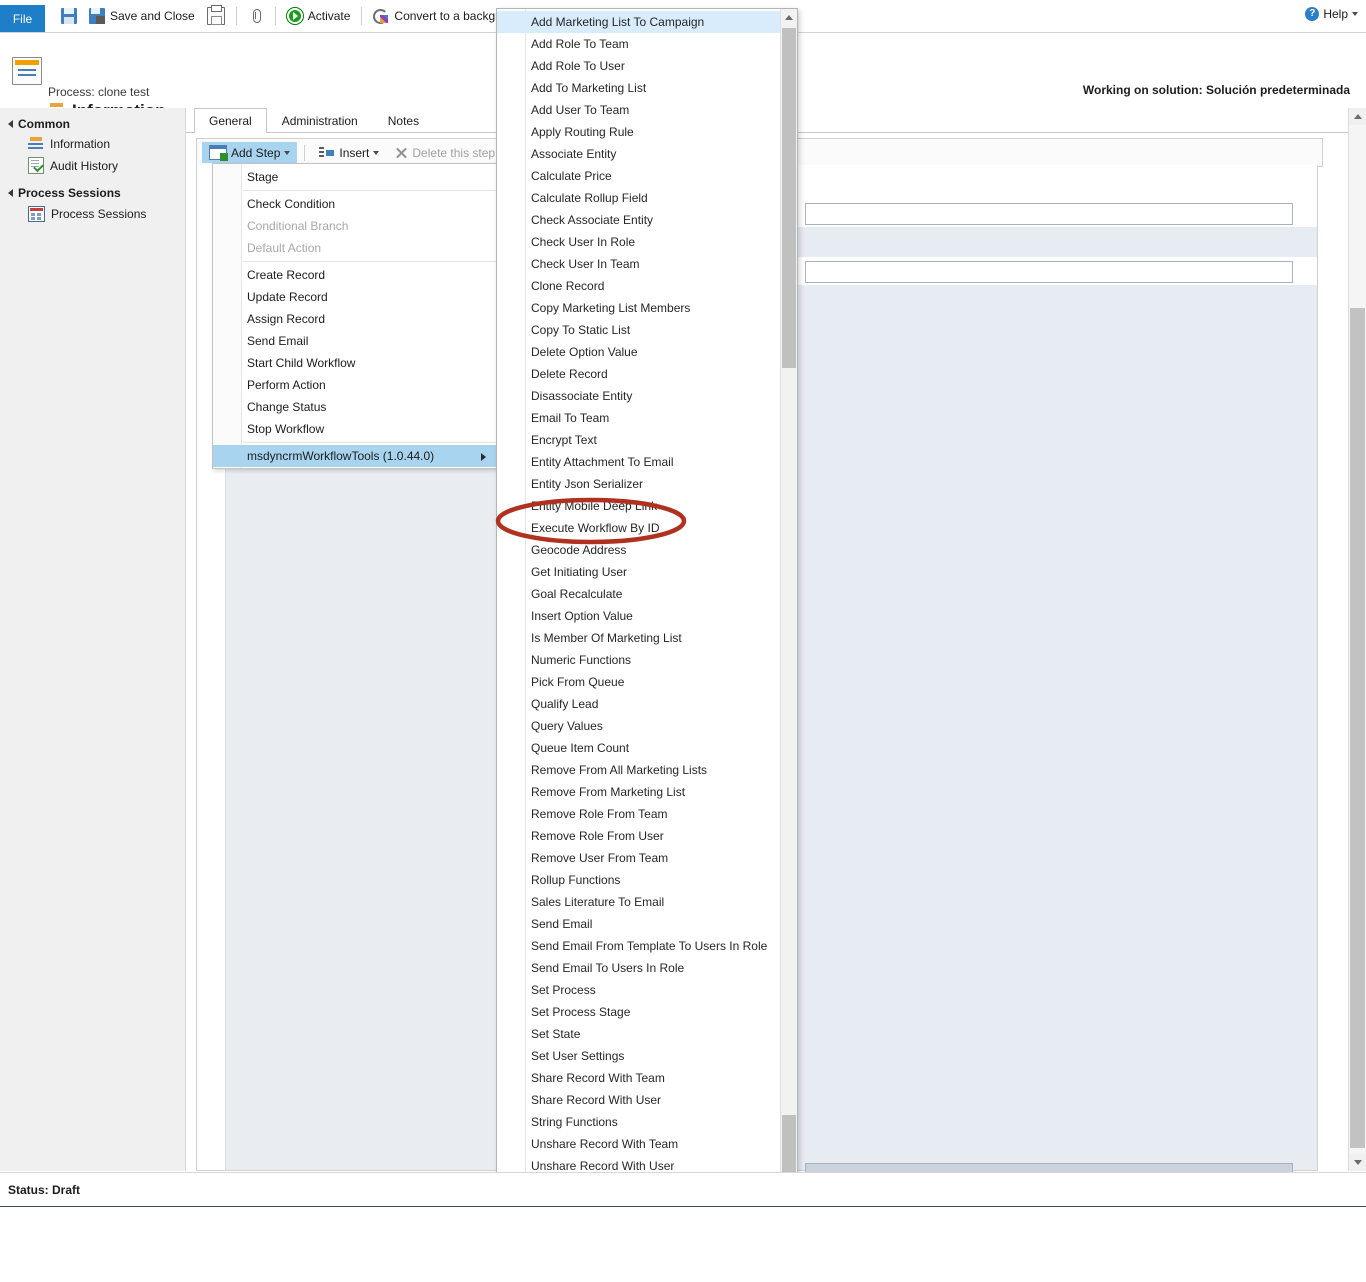 This screenshot has width=1366, height=1282. I want to click on menu-item-start-child-workflow: Start Child Workflow, so click(355, 363).